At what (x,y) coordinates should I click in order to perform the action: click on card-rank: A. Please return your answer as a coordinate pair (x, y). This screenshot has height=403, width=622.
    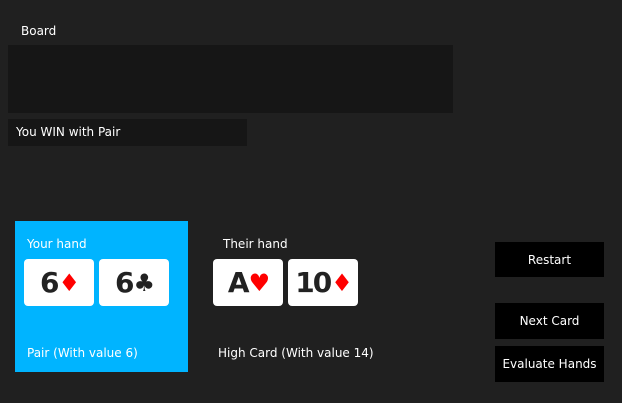
    Looking at the image, I should click on (238, 282).